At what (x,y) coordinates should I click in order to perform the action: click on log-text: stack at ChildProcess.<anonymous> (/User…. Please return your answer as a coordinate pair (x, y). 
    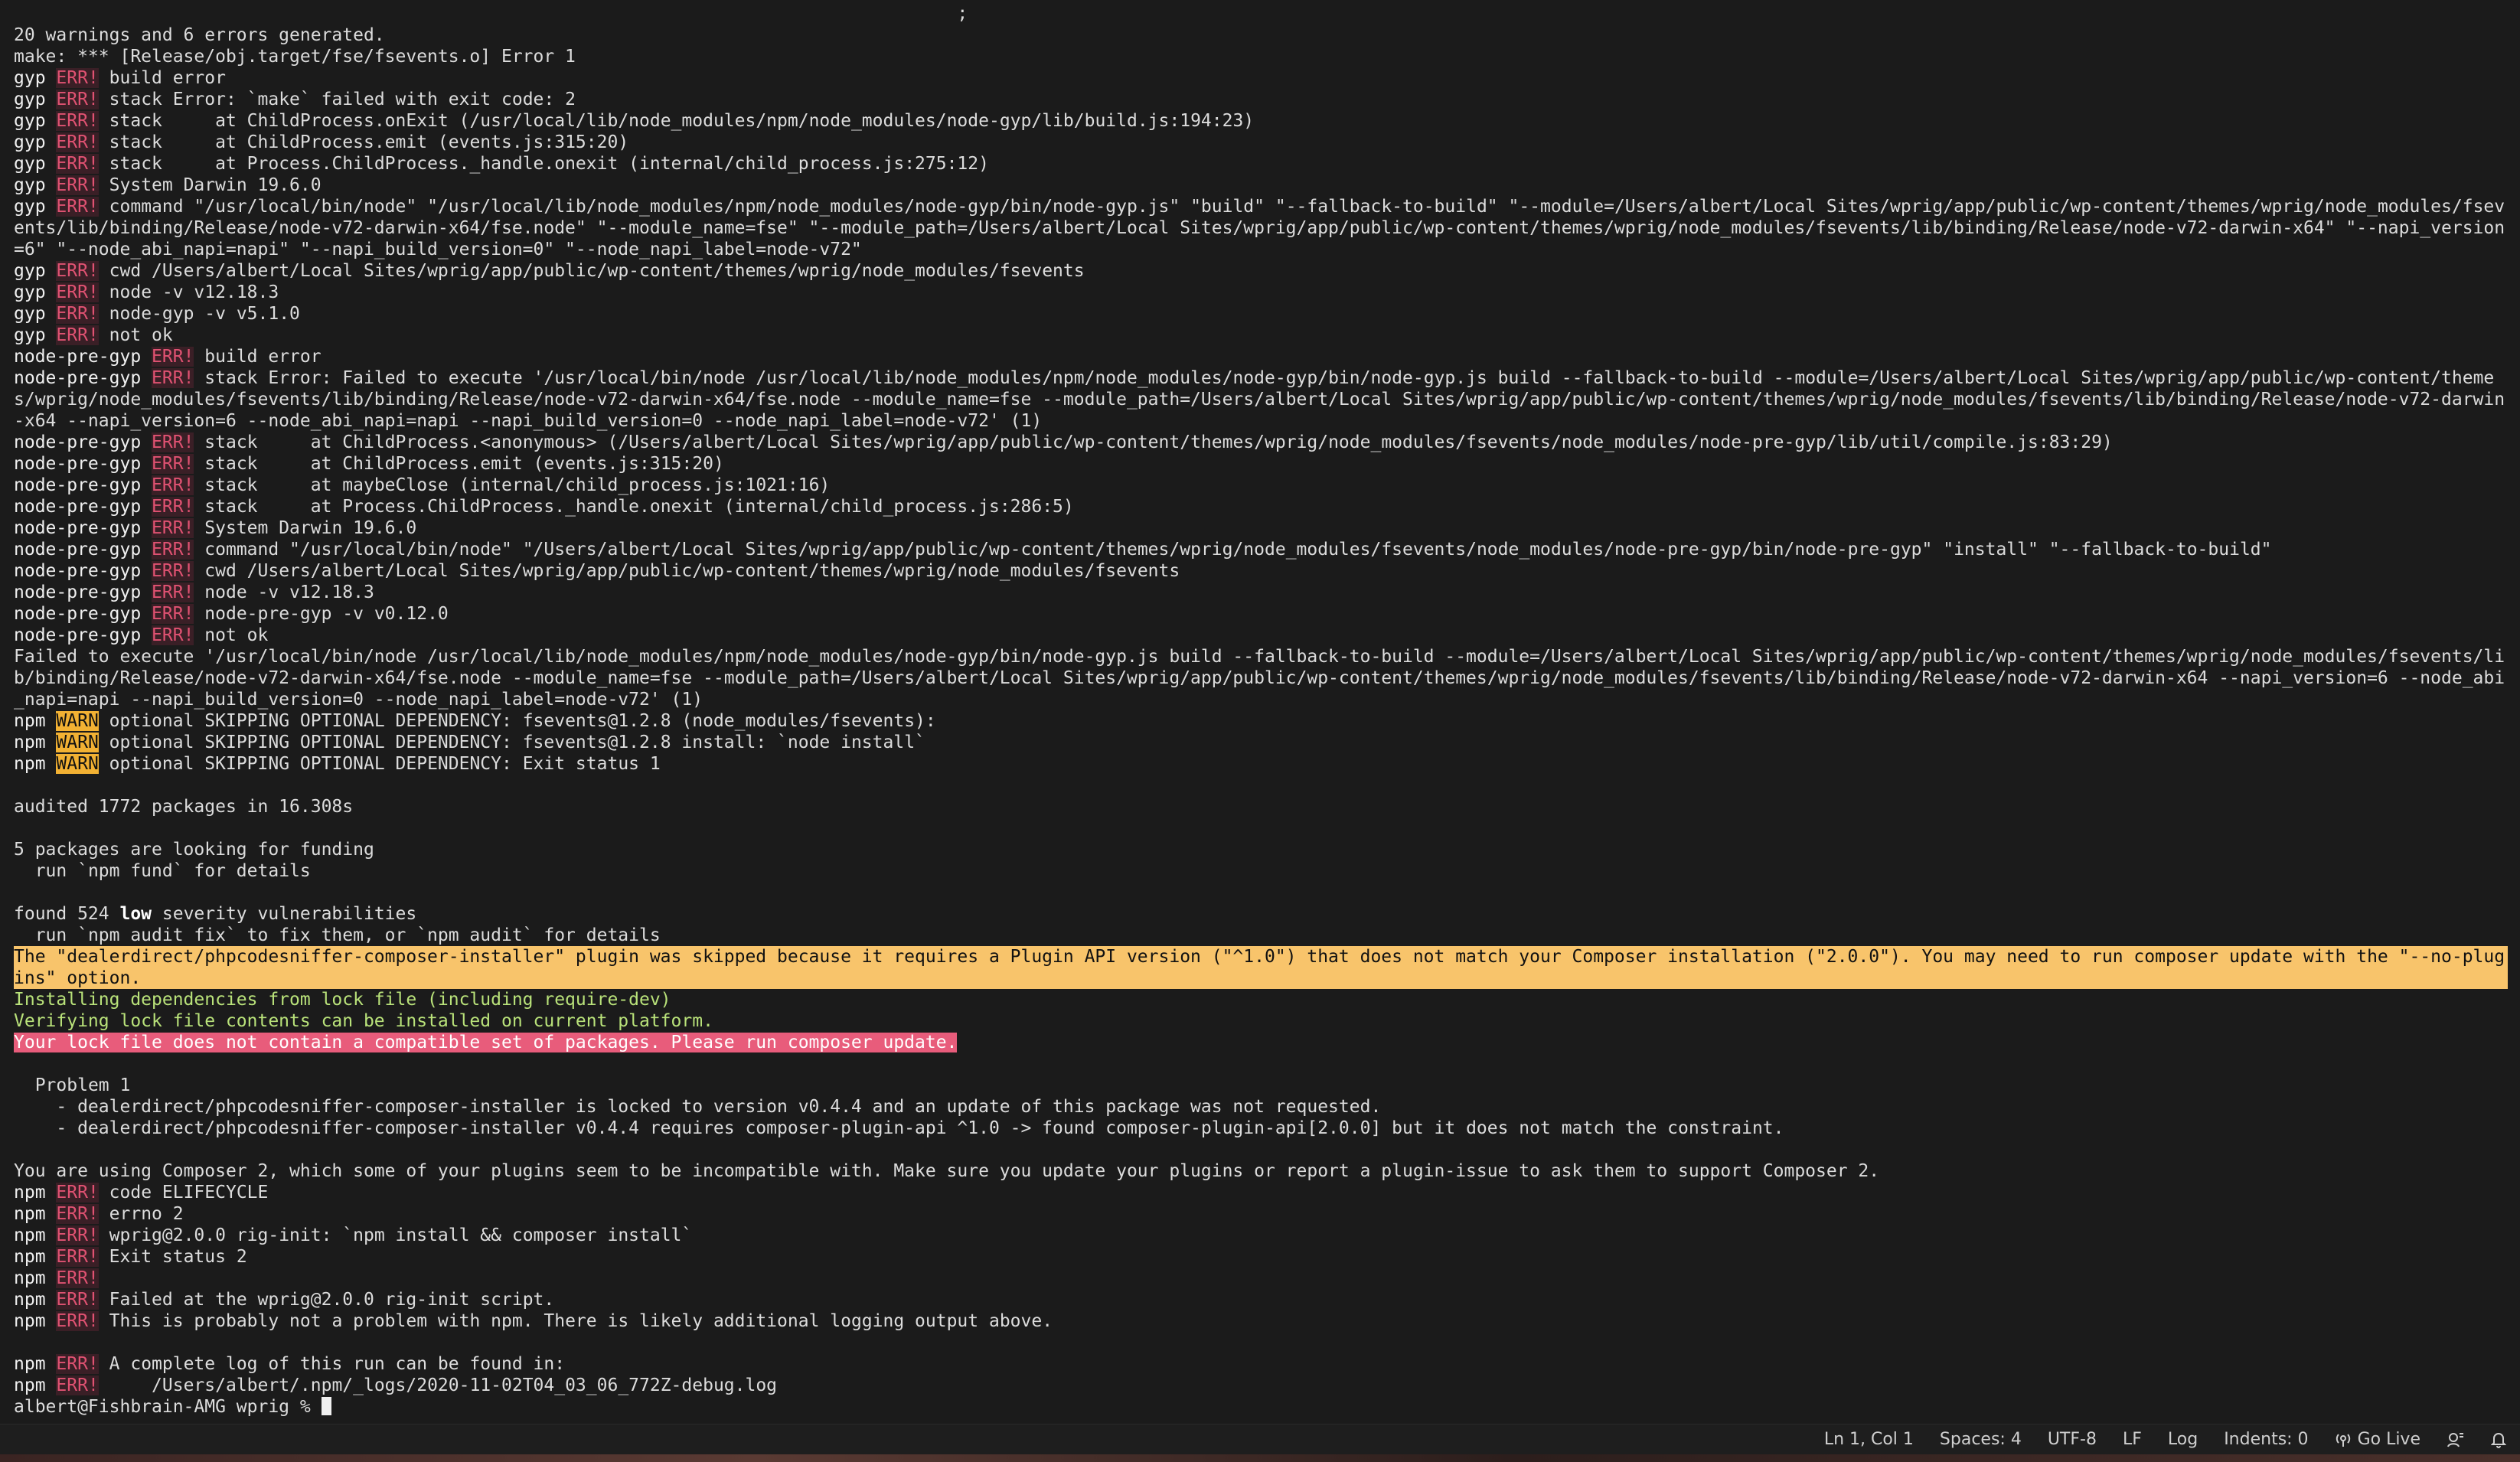
    Looking at the image, I should click on (1158, 442).